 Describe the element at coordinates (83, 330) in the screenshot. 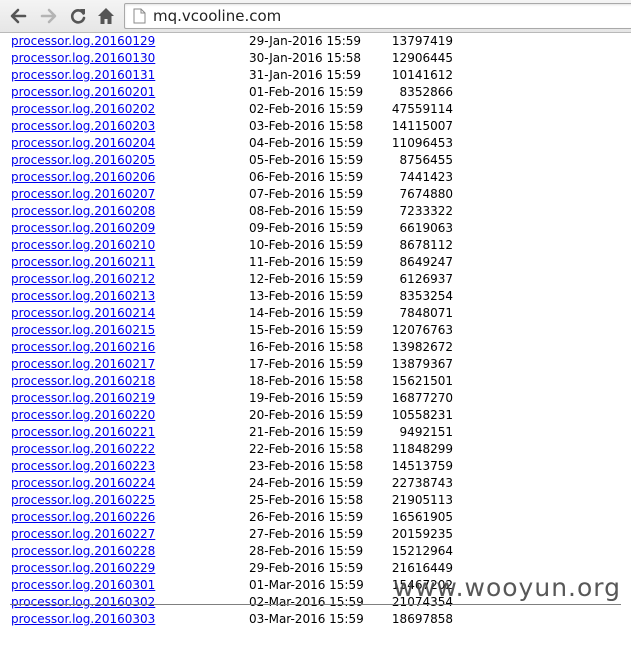

I see `file-link: processor.log.20160215` at that location.